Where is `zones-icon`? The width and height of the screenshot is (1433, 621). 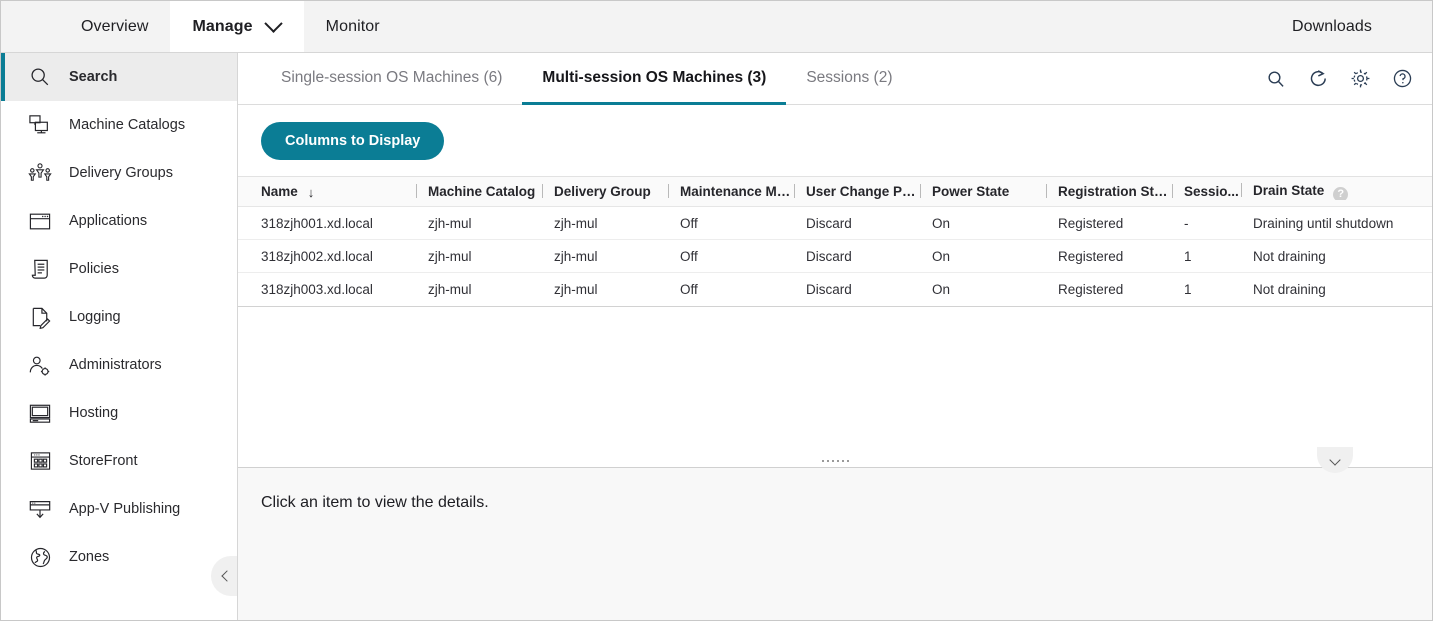 zones-icon is located at coordinates (40, 557).